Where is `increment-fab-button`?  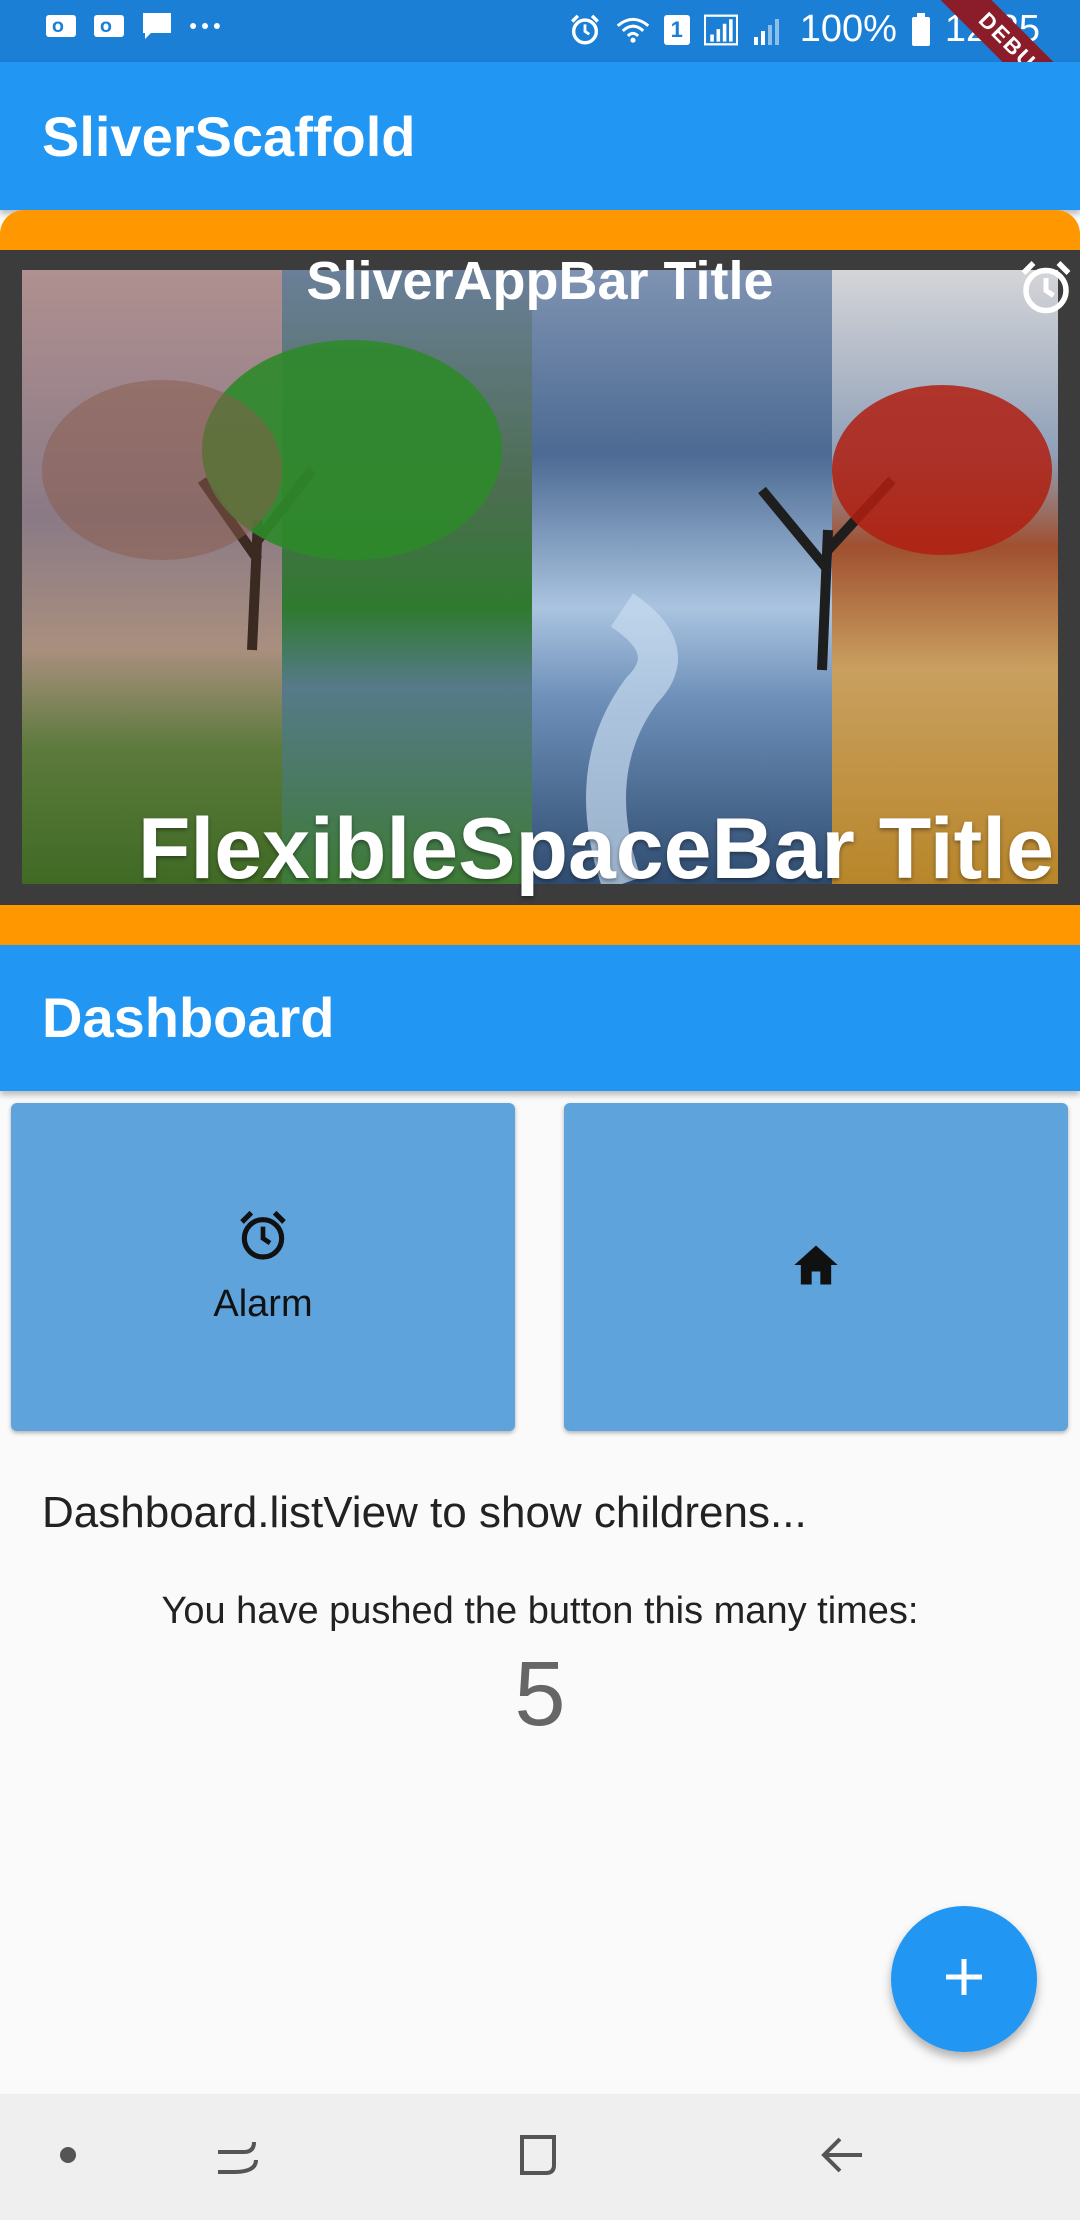
increment-fab-button is located at coordinates (964, 1979).